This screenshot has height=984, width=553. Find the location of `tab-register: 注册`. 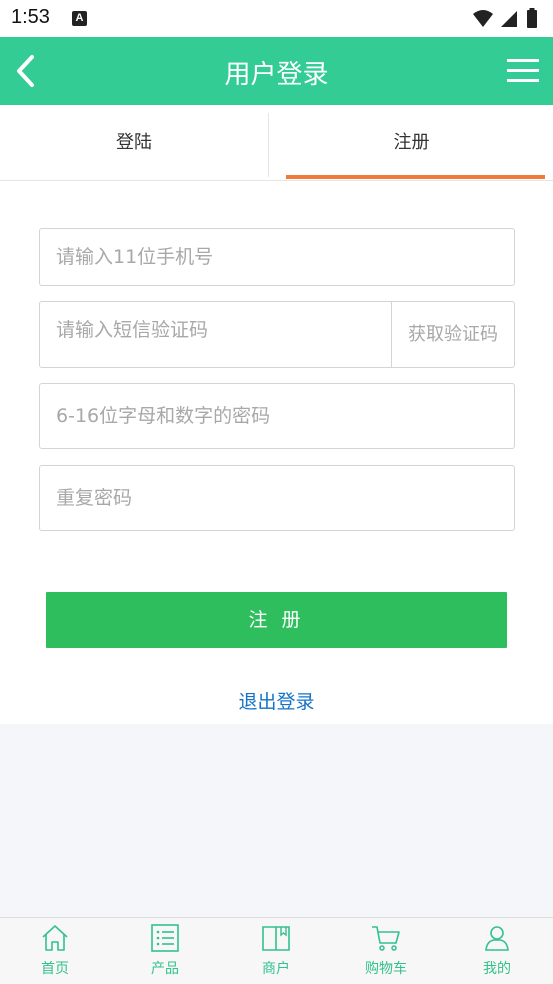

tab-register: 注册 is located at coordinates (411, 142).